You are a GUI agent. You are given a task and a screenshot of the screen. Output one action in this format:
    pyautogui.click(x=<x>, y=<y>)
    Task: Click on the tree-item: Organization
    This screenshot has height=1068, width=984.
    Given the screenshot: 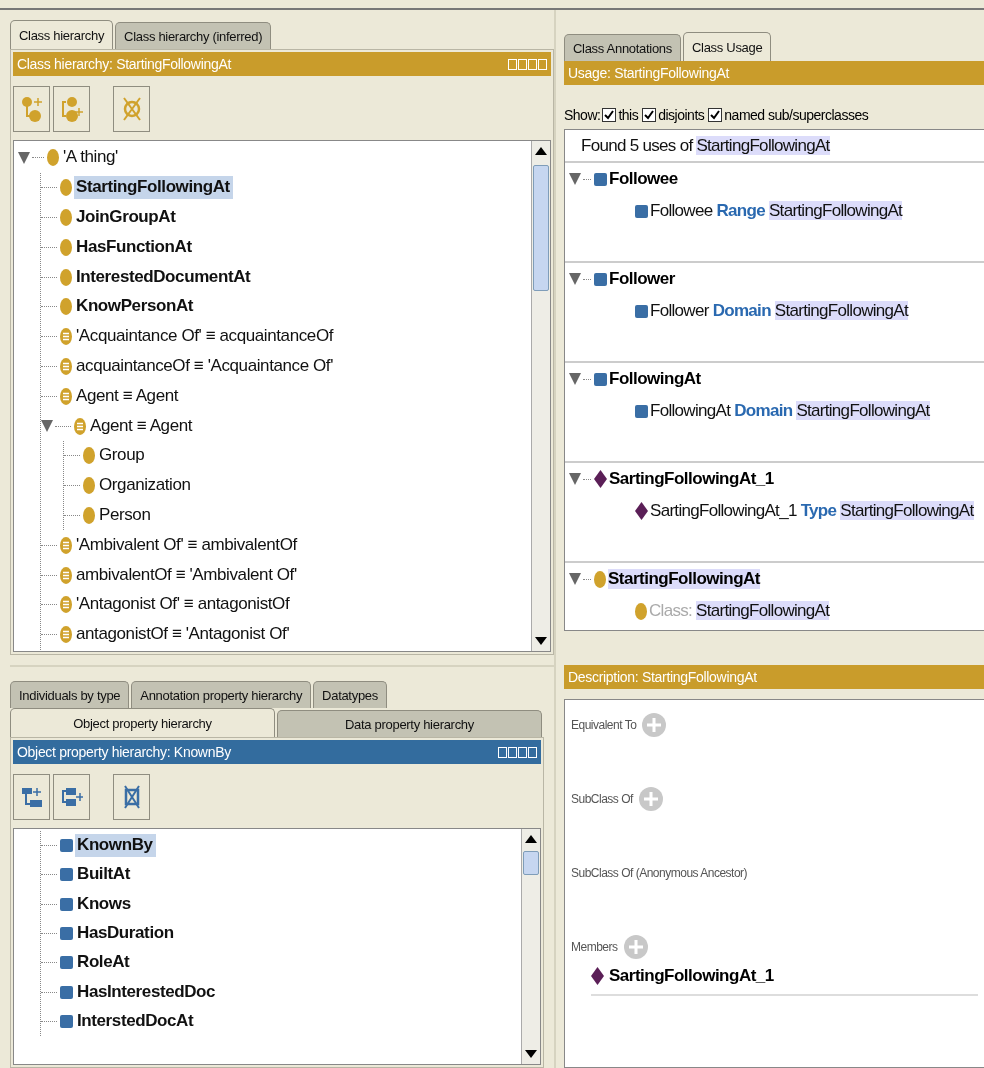 What is the action you would take?
    pyautogui.click(x=145, y=486)
    